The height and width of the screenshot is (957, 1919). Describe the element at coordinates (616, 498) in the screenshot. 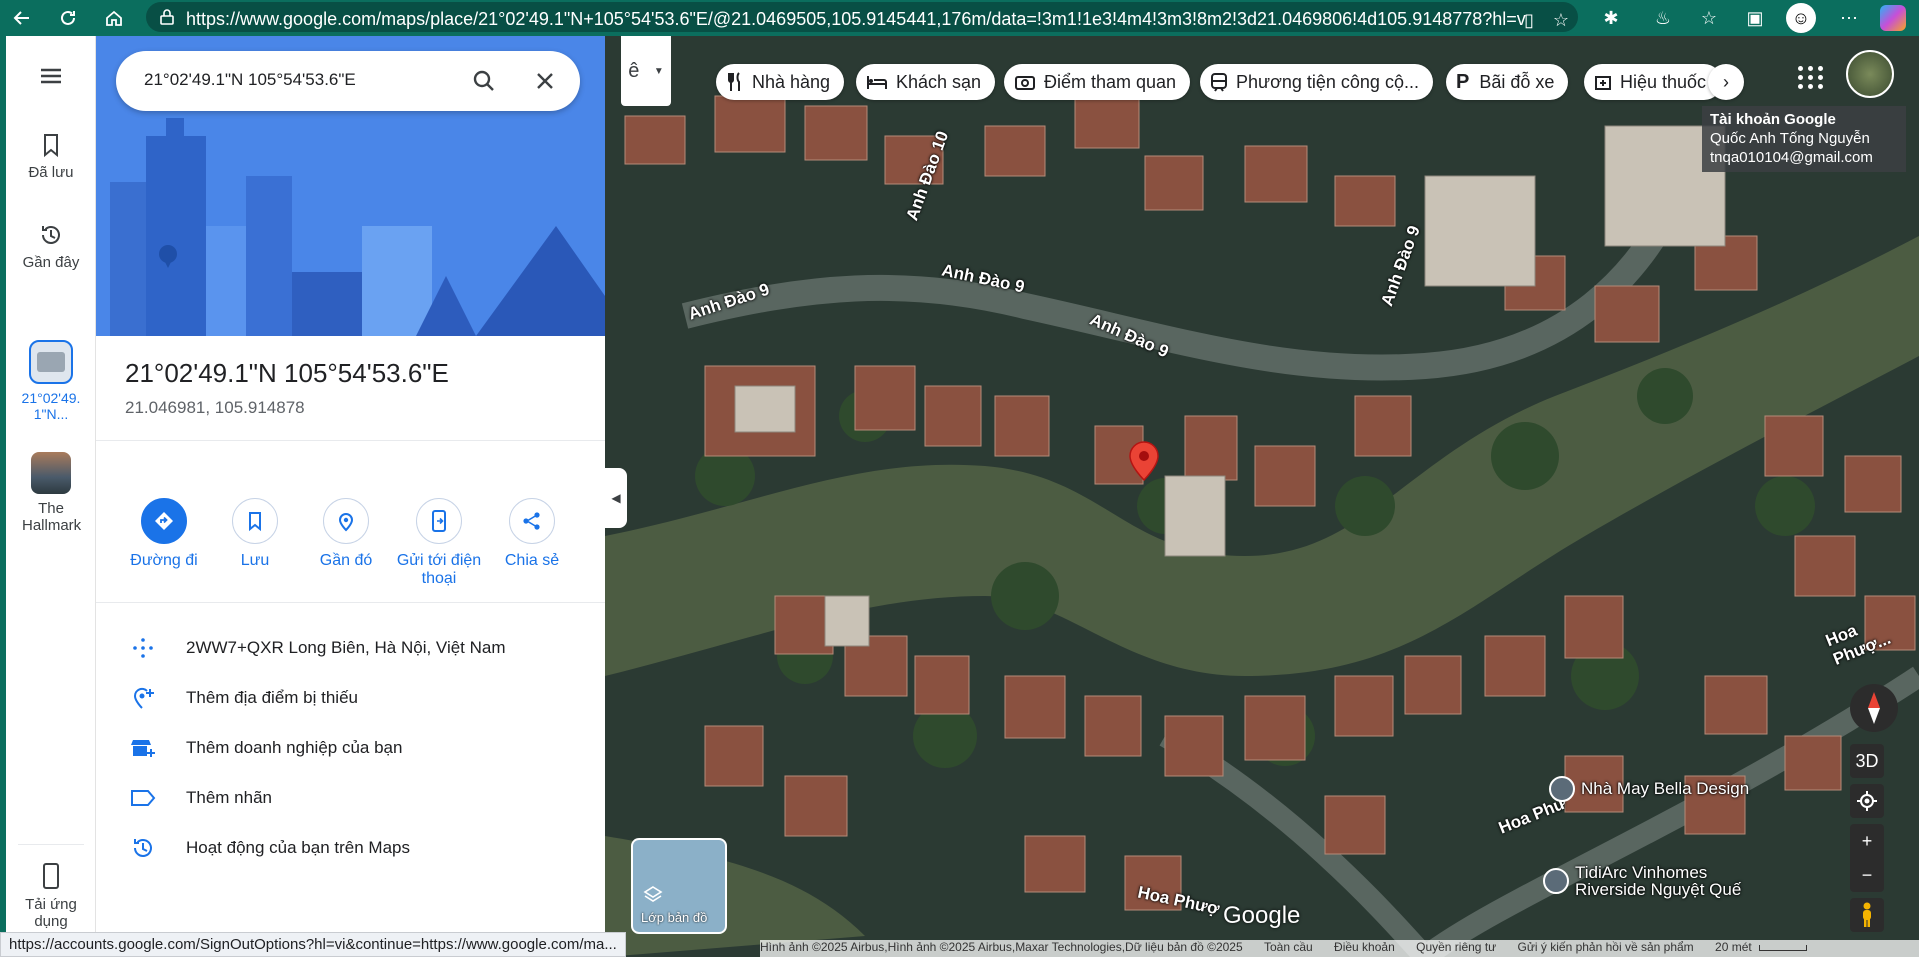

I see `collapse-panel-button: ◀` at that location.